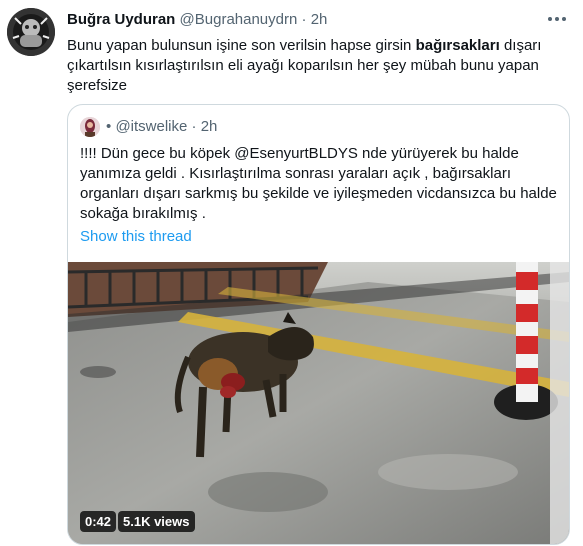 The height and width of the screenshot is (546, 583). Describe the element at coordinates (136, 237) in the screenshot. I see `show-thread-link: Show this thread` at that location.